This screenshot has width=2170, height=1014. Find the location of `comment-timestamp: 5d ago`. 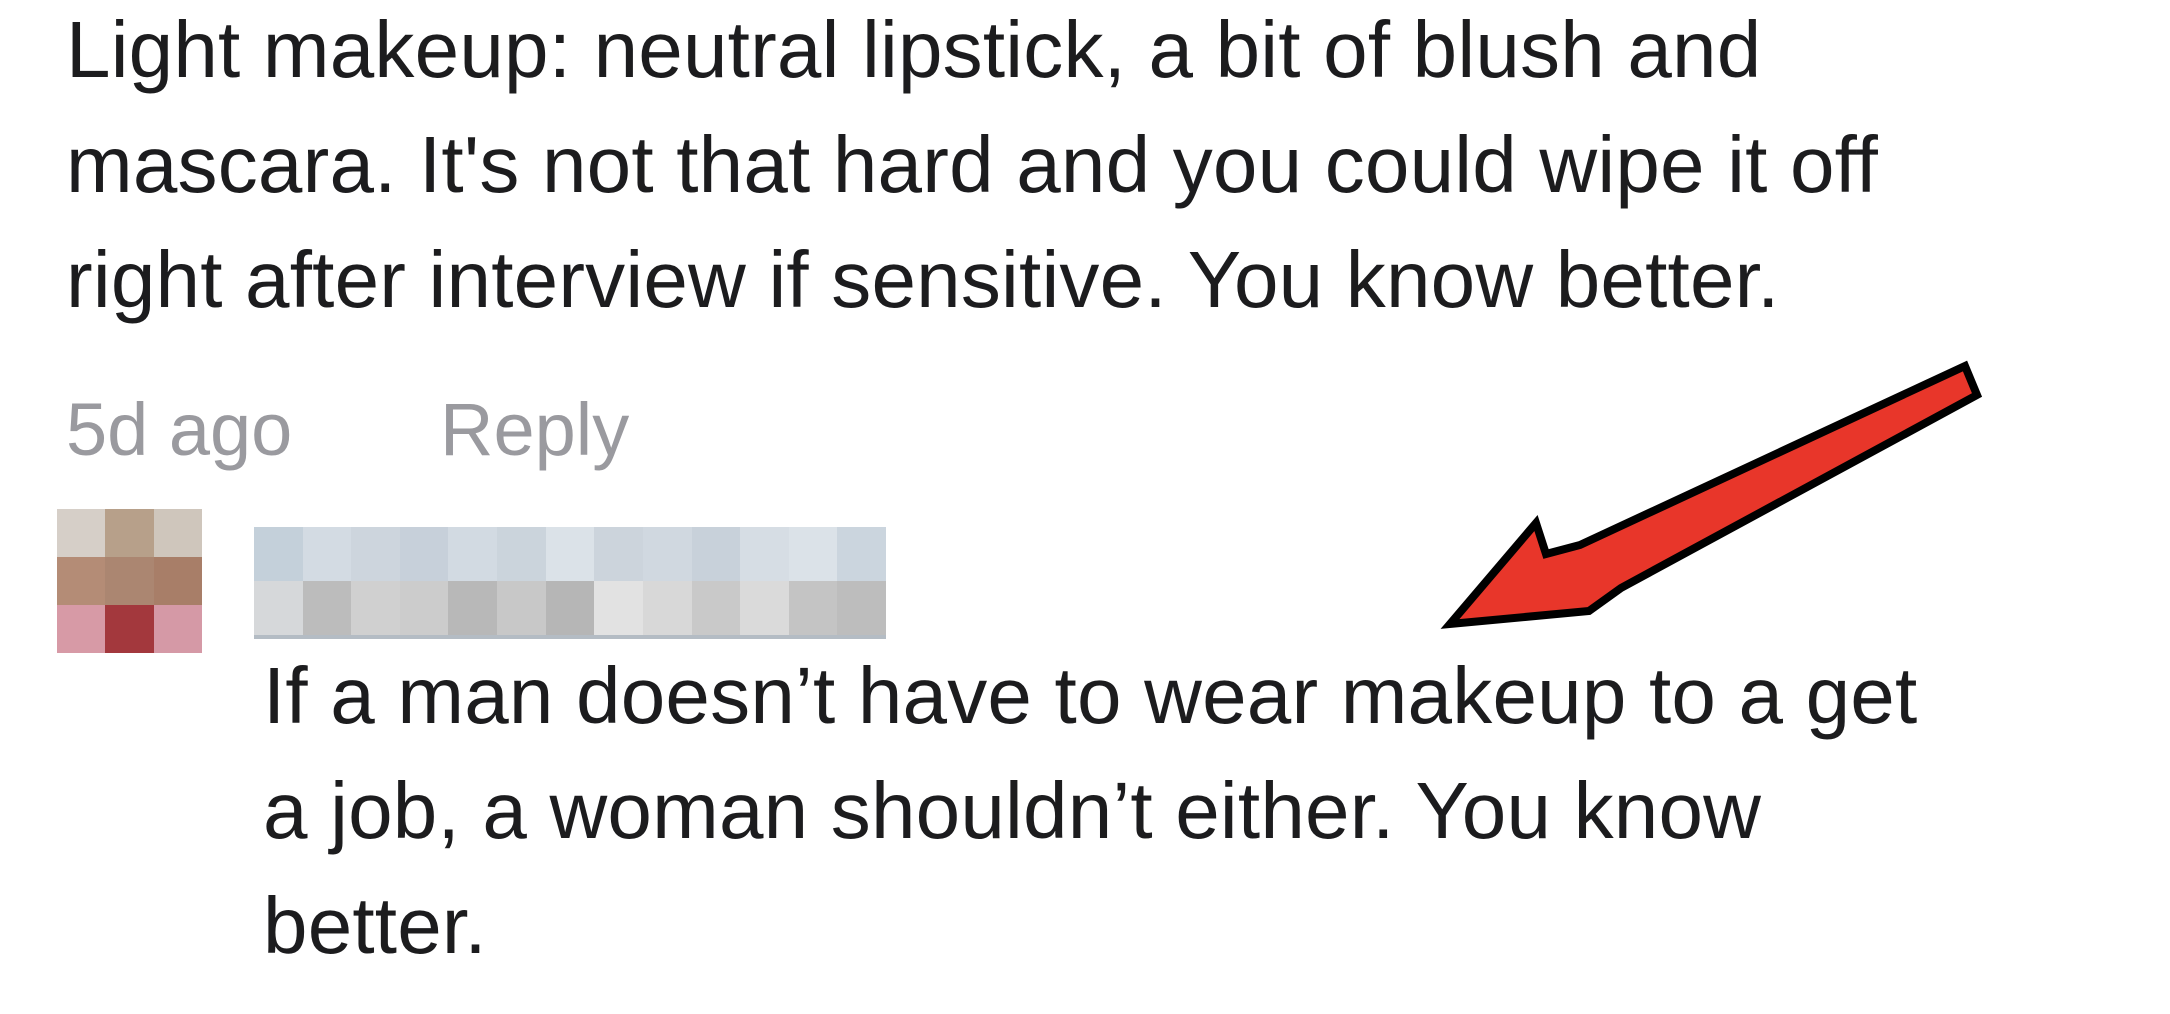

comment-timestamp: 5d ago is located at coordinates (179, 429).